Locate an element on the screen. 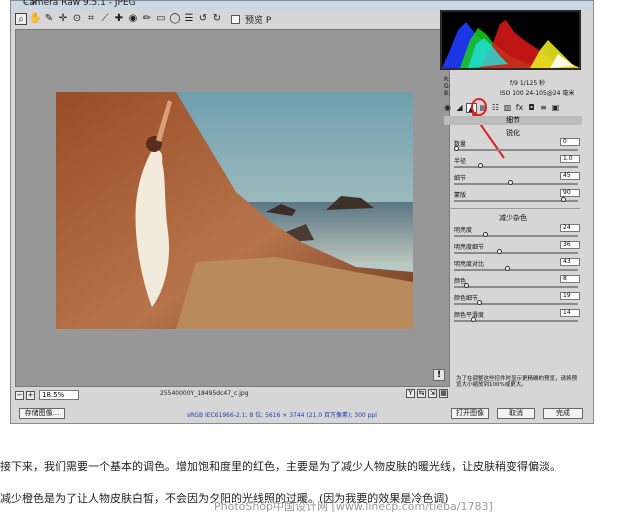 Image resolution: width=622 pixels, height=526 pixels. zoom-tool-icon: ⌕ is located at coordinates (21, 19).